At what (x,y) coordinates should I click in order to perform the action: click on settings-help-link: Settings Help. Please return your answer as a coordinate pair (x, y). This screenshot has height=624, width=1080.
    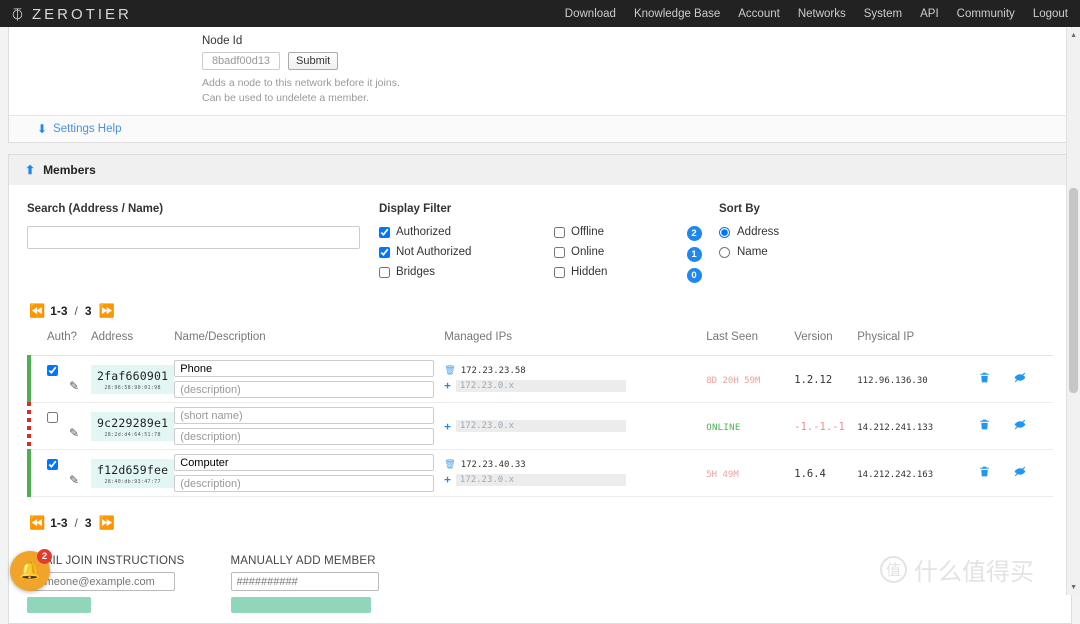
    Looking at the image, I should click on (87, 129).